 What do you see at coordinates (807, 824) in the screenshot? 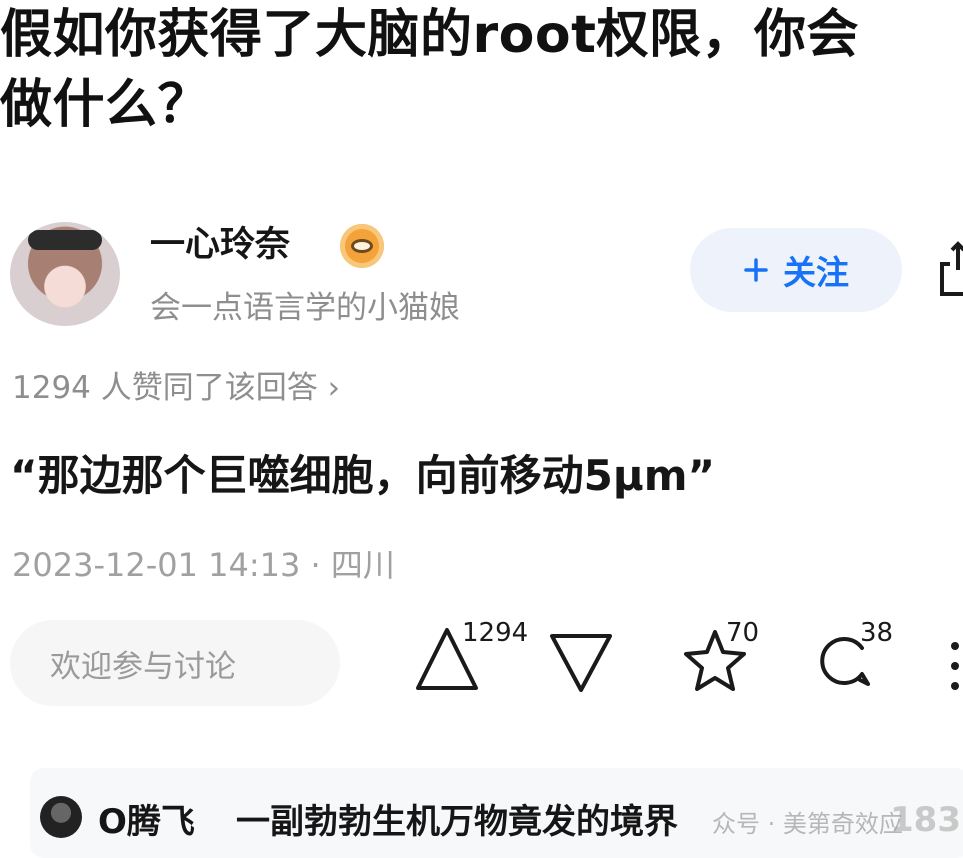
I see `watermark: 众号 · 美第奇效应` at bounding box center [807, 824].